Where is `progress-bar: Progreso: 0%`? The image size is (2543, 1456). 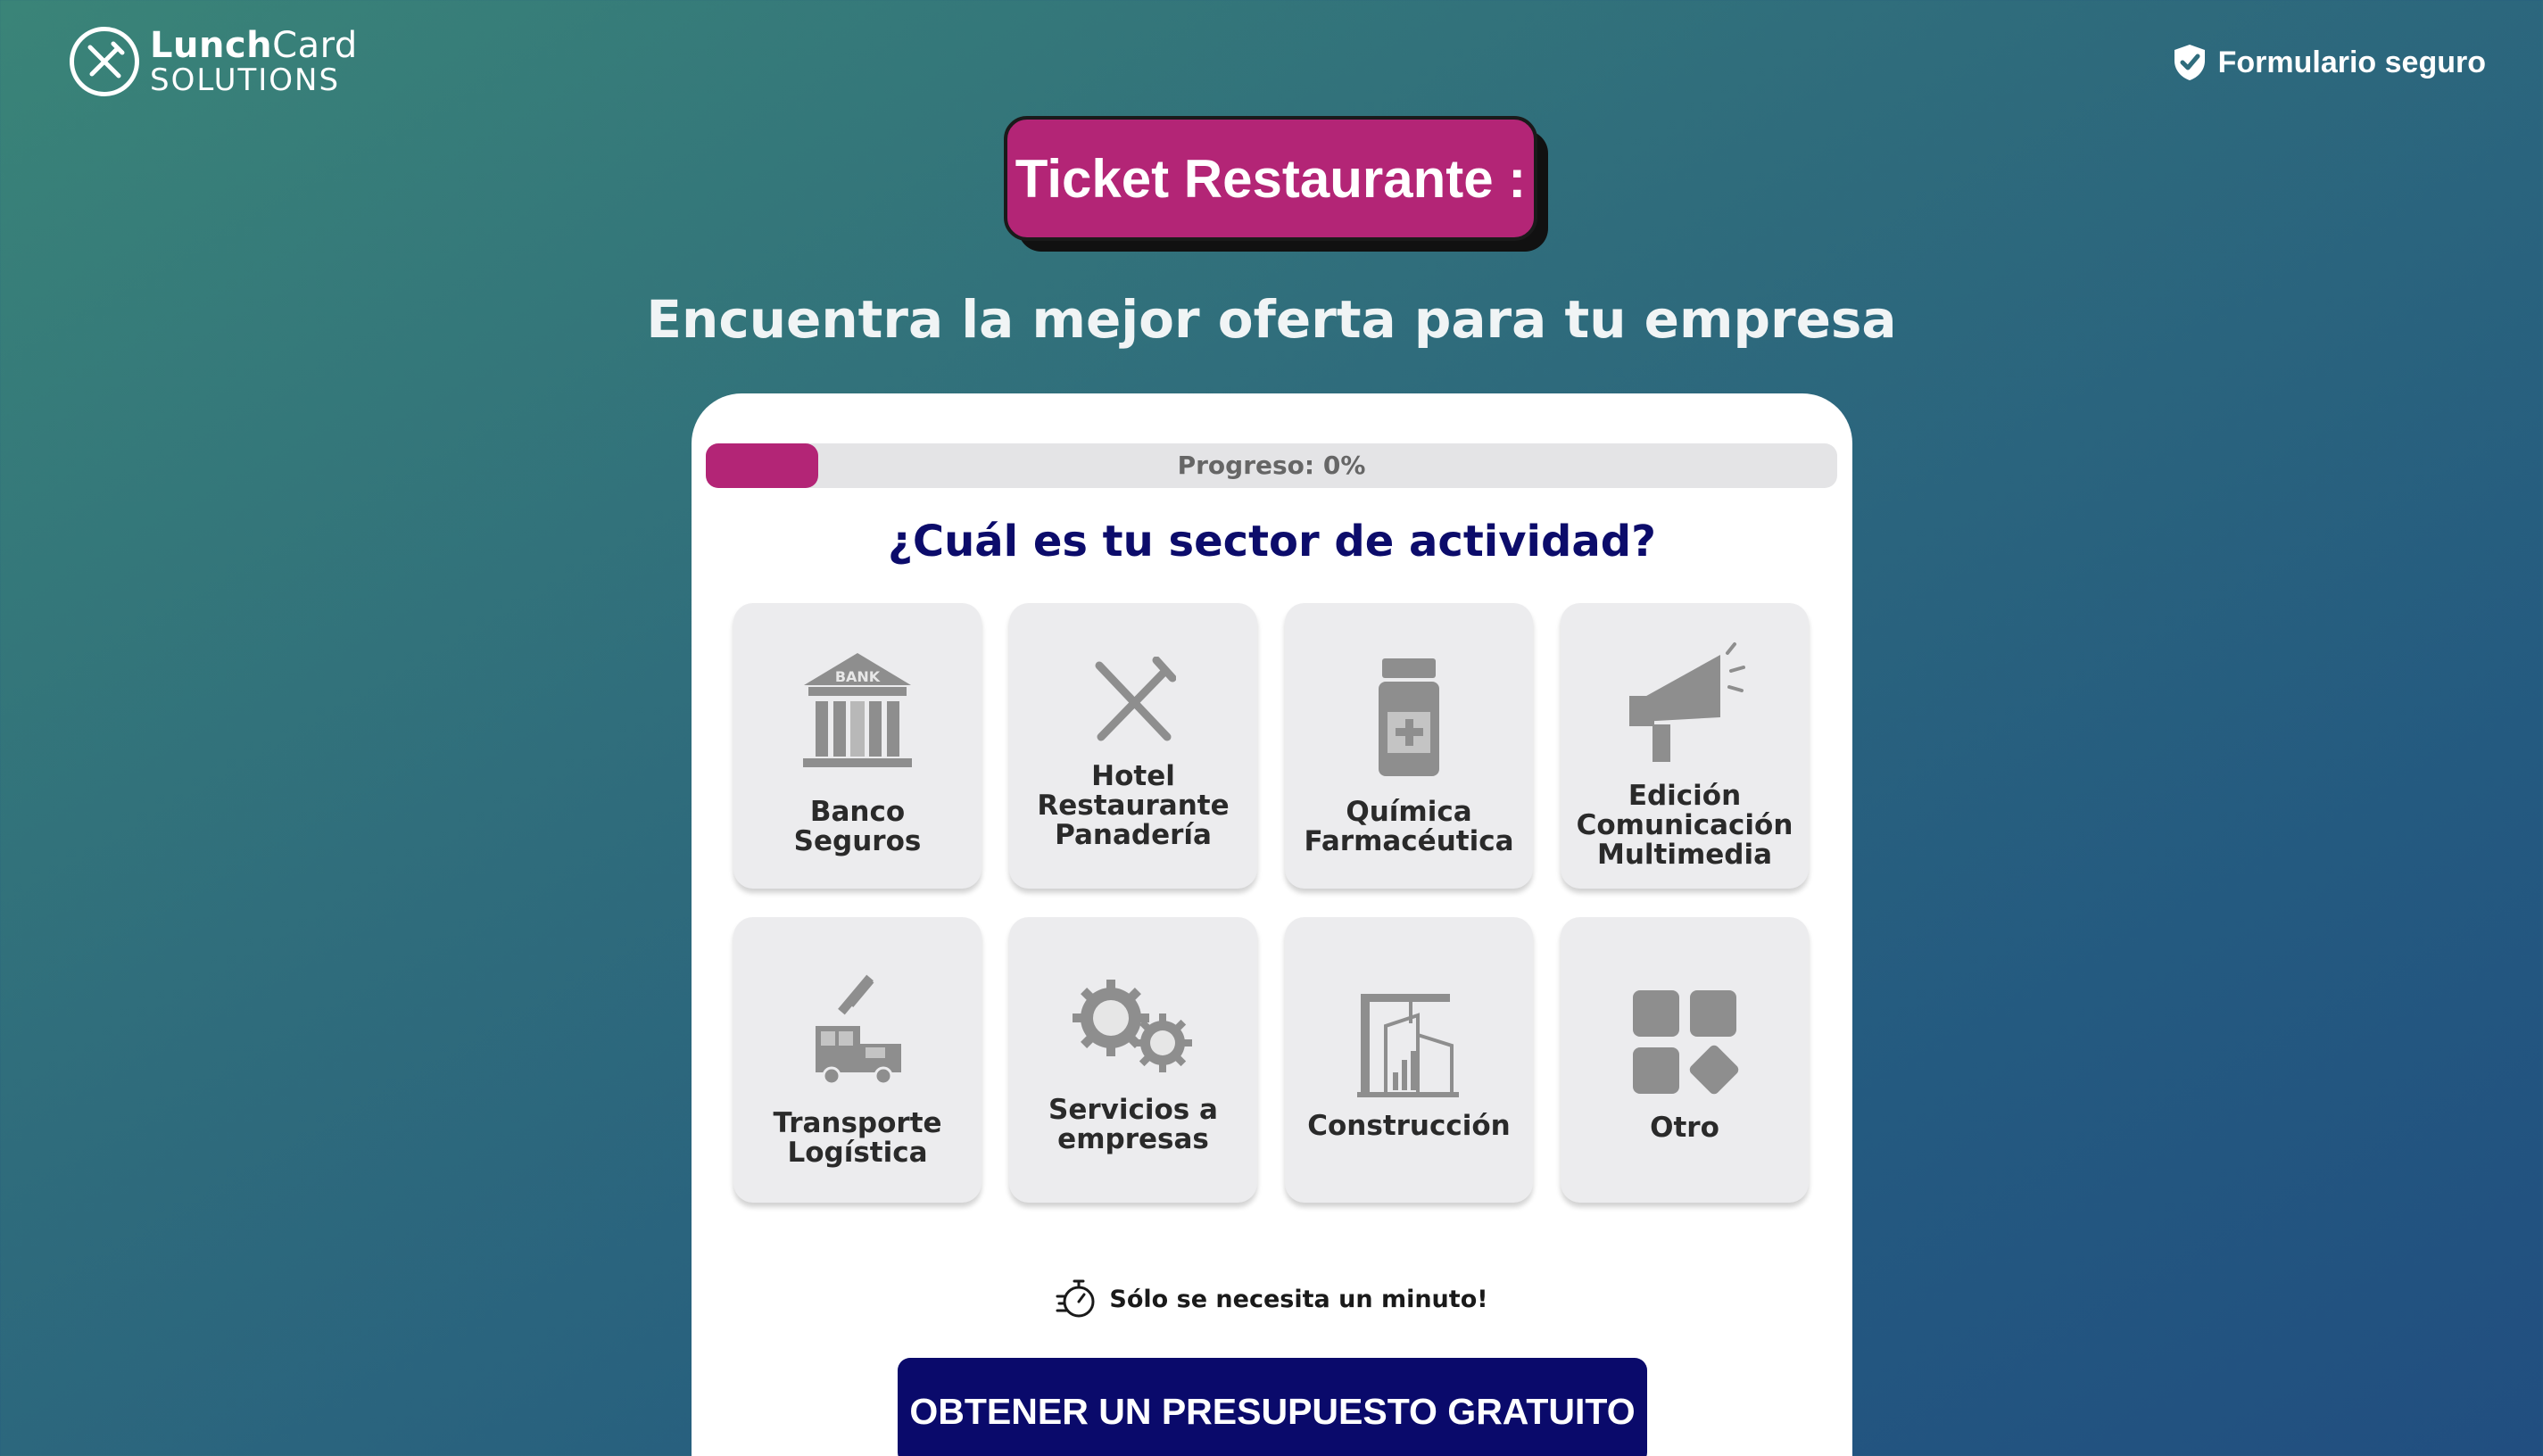 progress-bar: Progreso: 0% is located at coordinates (1271, 466).